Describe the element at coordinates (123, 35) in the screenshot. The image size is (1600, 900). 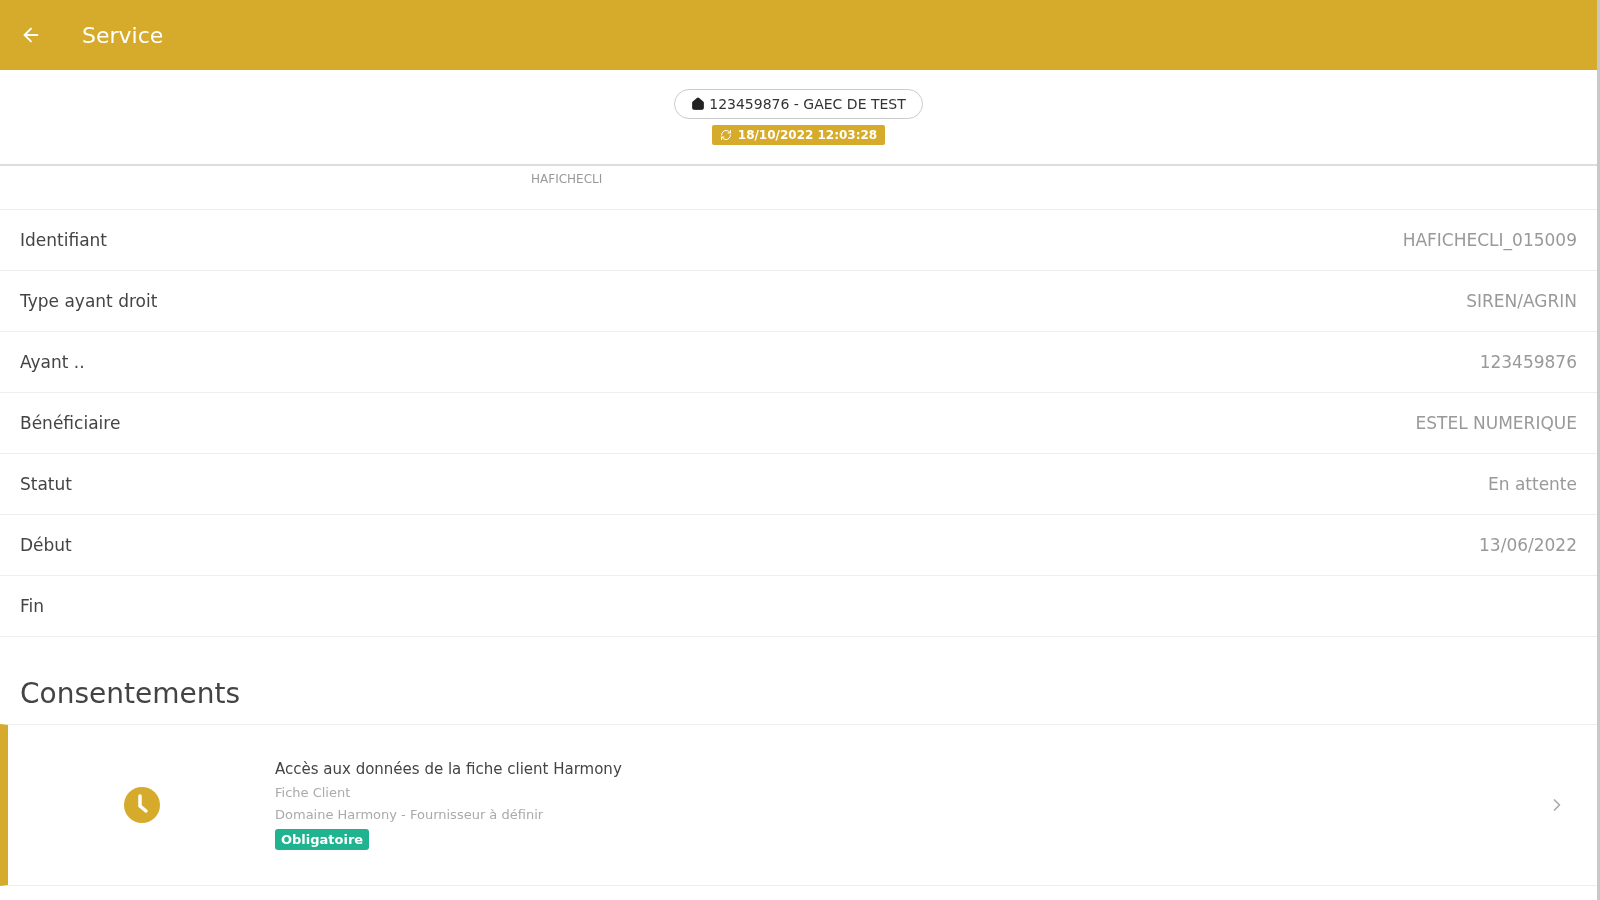
I see `page-title: Service` at that location.